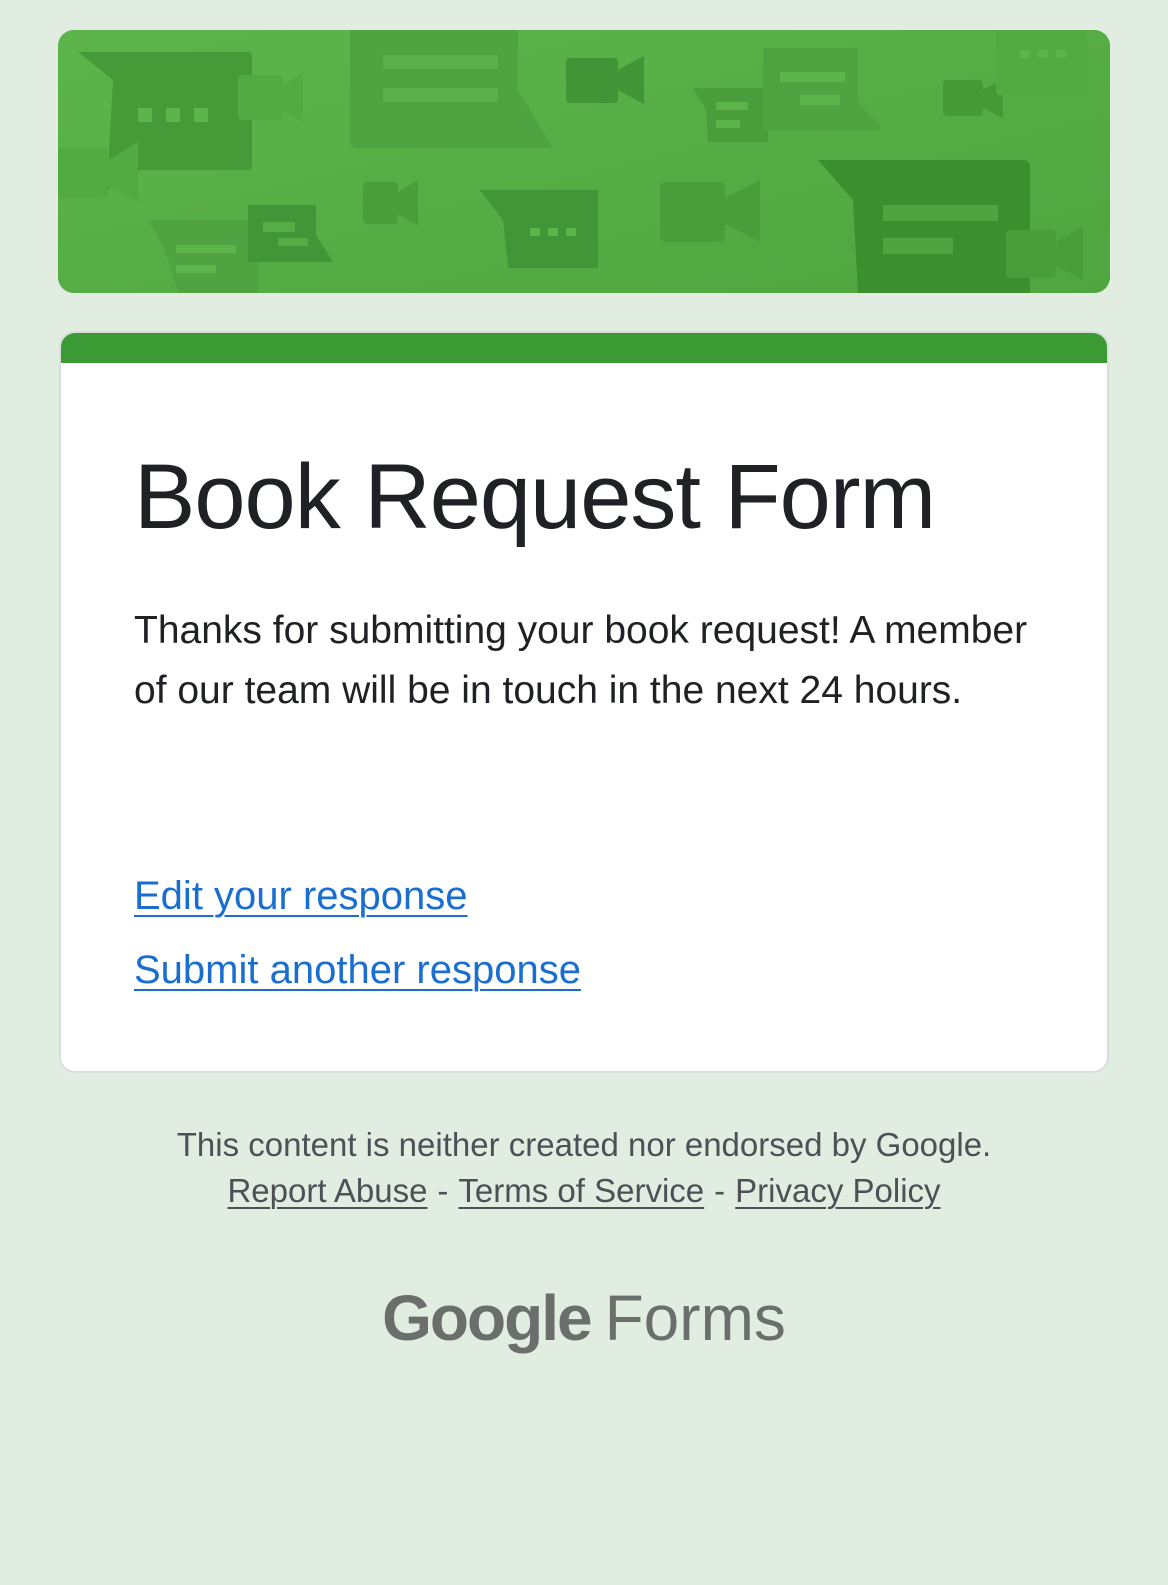 The width and height of the screenshot is (1168, 1585). I want to click on google-forms-logo: Google Forms, so click(584, 1318).